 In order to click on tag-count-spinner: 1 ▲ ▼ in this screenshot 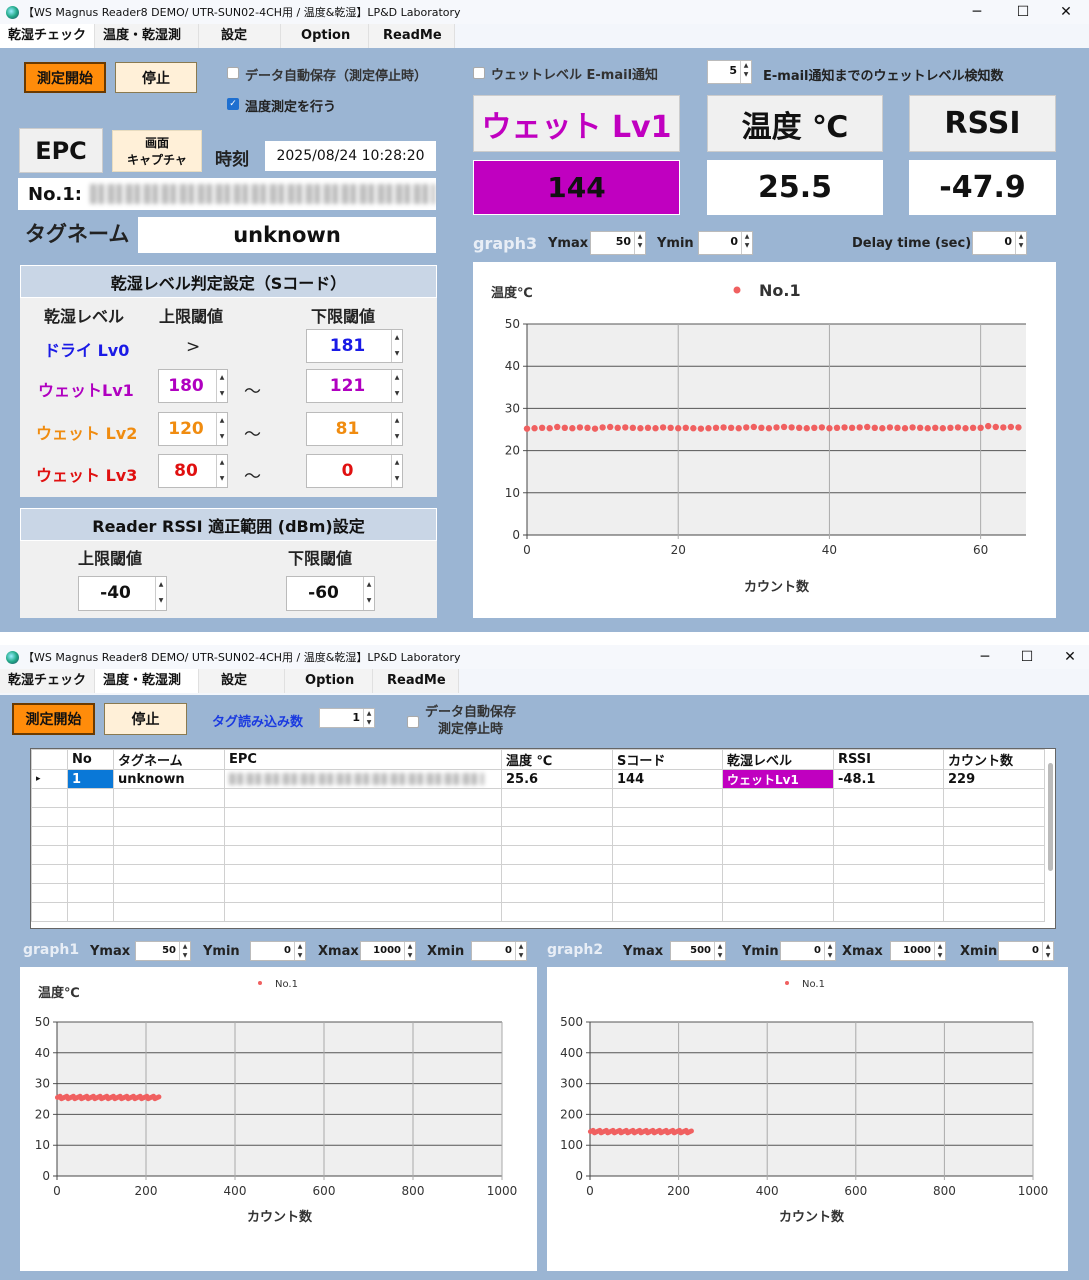, I will do `click(347, 718)`.